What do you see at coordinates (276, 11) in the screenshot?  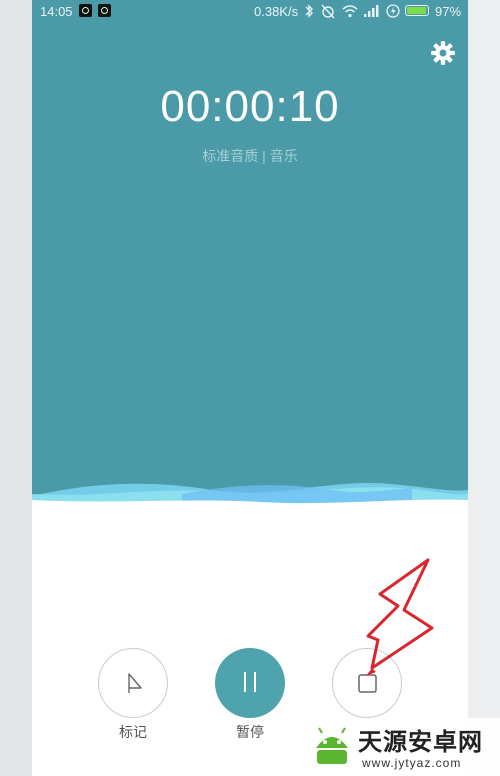 I see `network-speed: 0.38K/s` at bounding box center [276, 11].